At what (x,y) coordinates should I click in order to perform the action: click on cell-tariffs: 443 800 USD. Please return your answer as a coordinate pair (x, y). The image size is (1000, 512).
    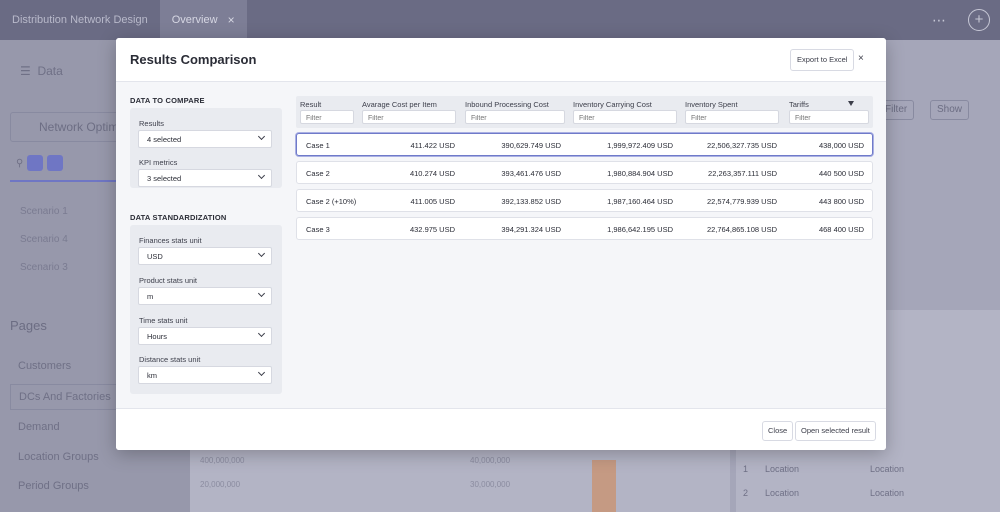
    Looking at the image, I should click on (841, 201).